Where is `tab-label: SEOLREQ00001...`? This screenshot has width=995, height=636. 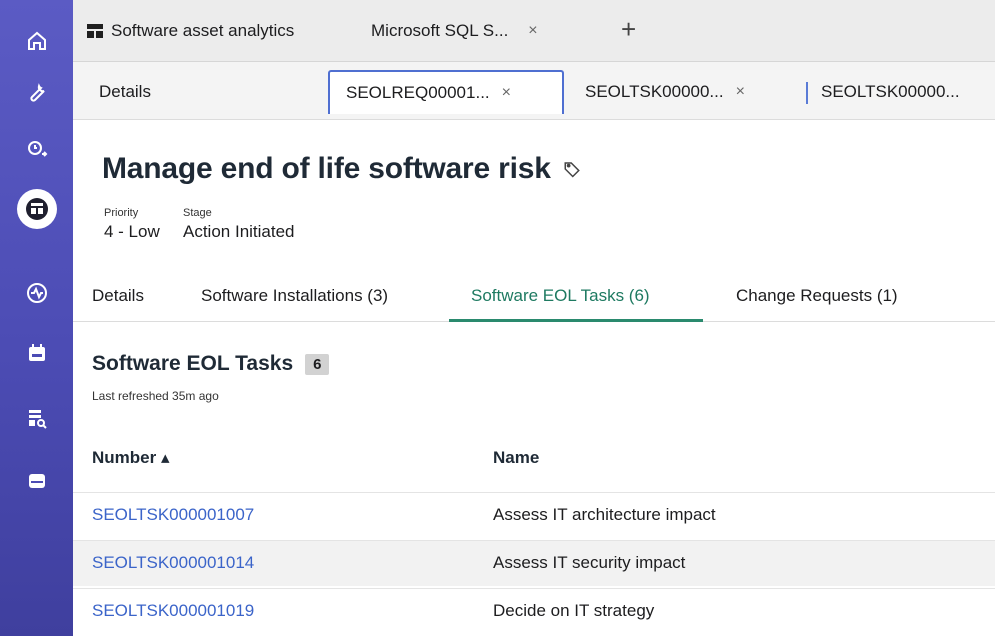 tab-label: SEOLREQ00001... is located at coordinates (418, 92).